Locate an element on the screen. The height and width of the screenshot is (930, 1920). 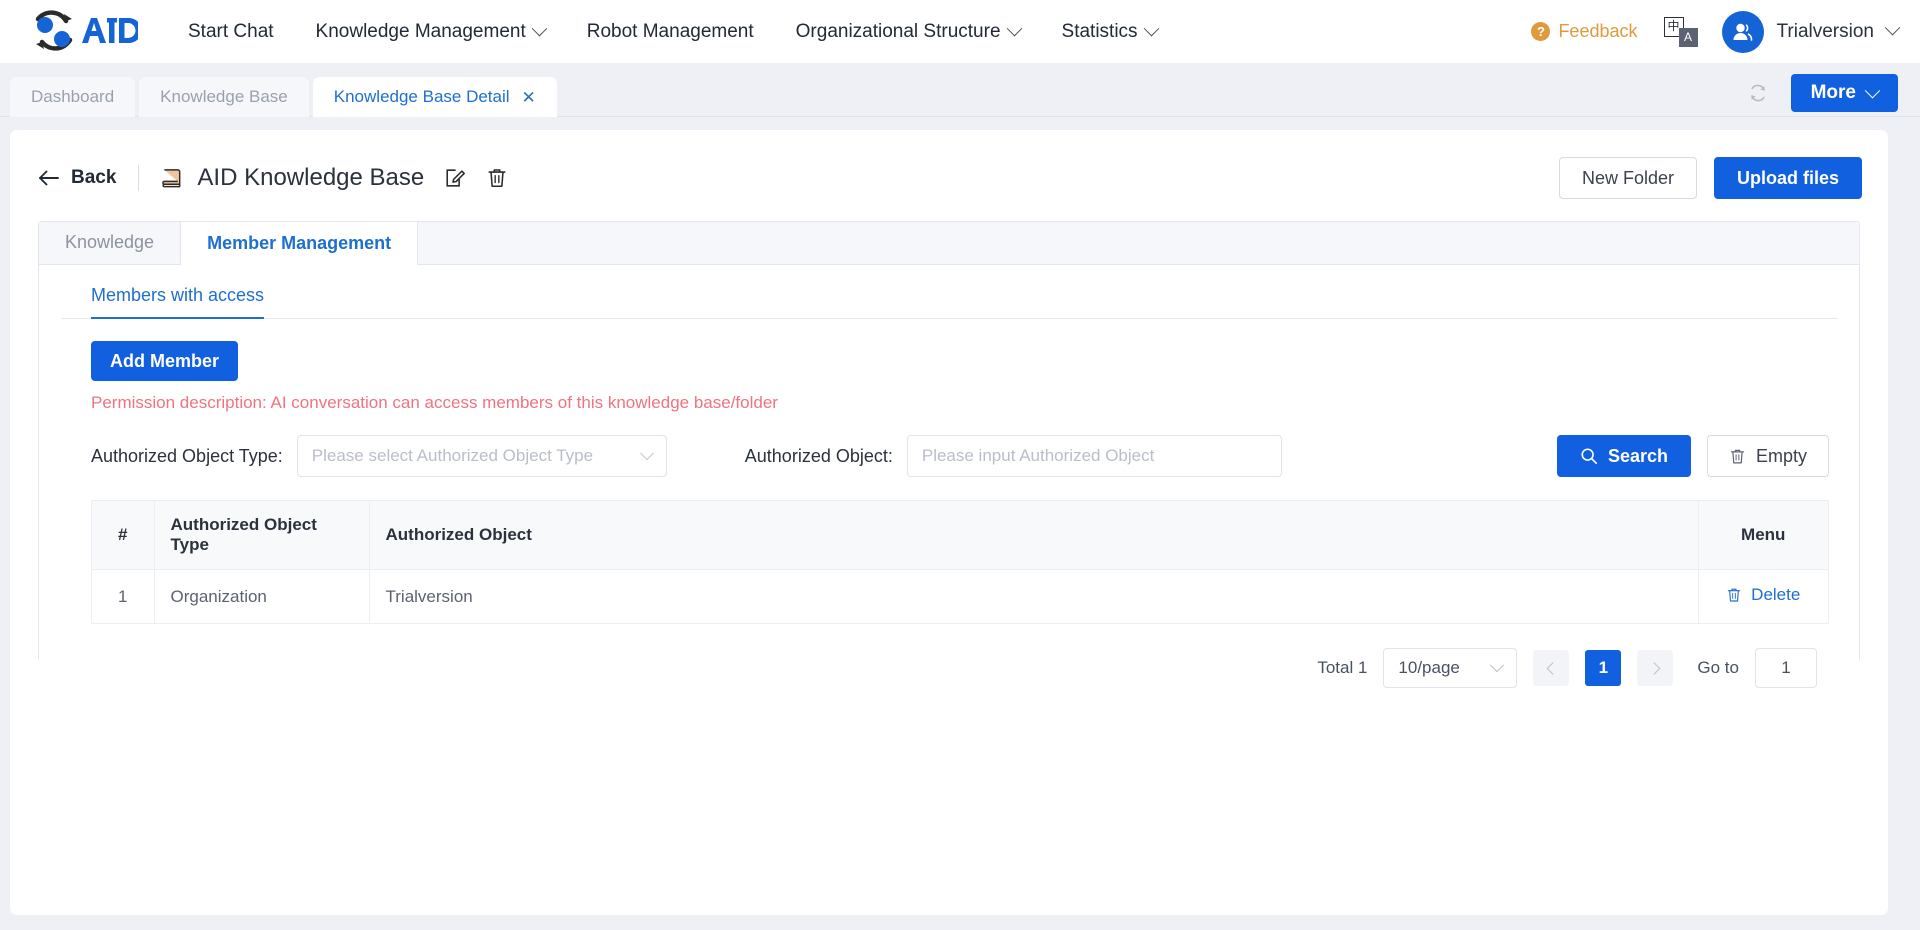
search-button: Search is located at coordinates (1623, 456).